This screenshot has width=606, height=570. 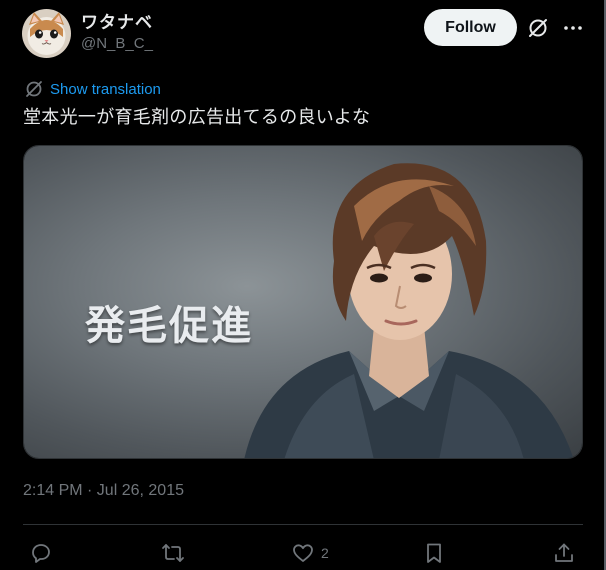 I want to click on heart-icon, so click(x=303, y=553).